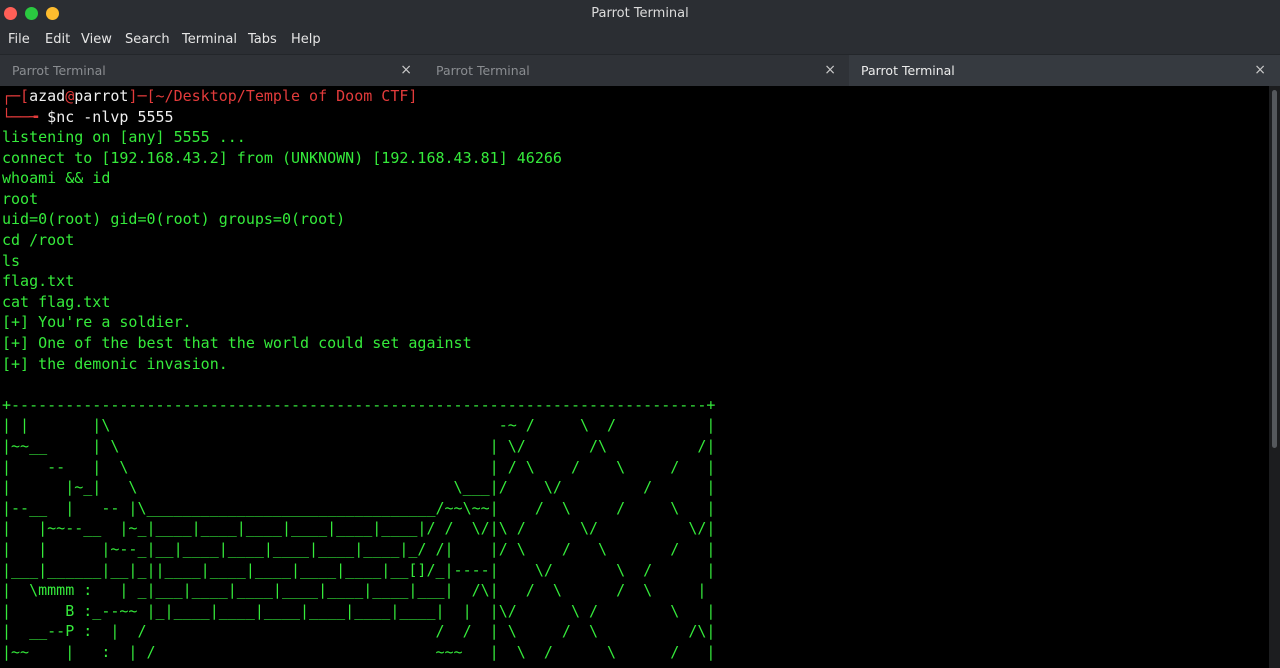 This screenshot has width=1280, height=668. I want to click on output-line: |~~__ | \ | \/ /\ /|, so click(359, 446).